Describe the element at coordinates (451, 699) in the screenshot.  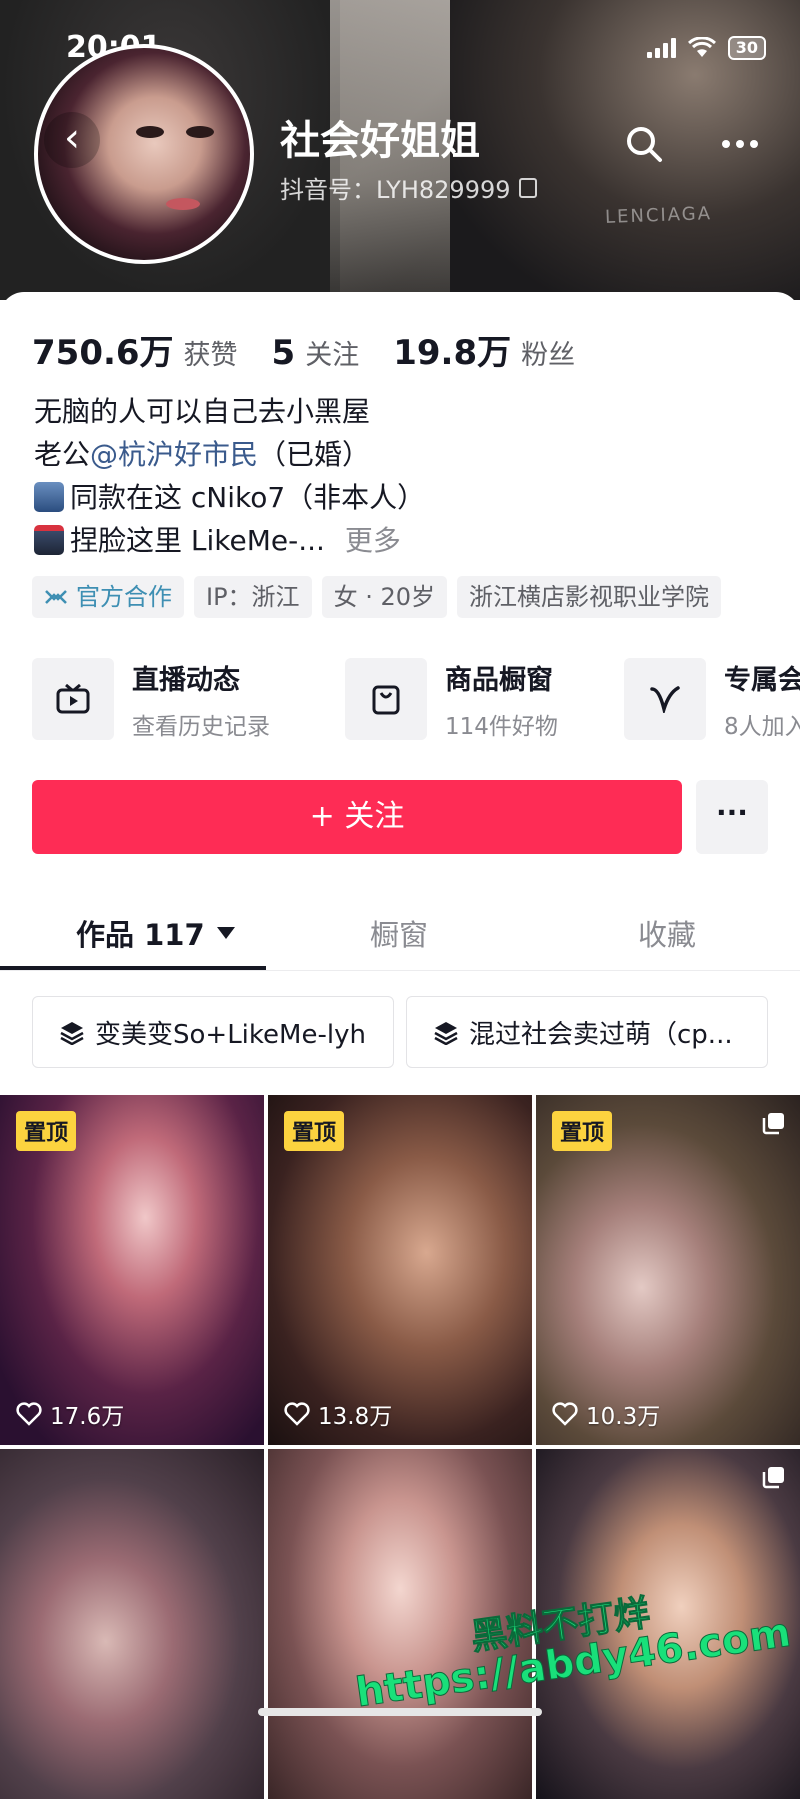
I see `entry-shop-window: 商品橱窗 114件好物` at that location.